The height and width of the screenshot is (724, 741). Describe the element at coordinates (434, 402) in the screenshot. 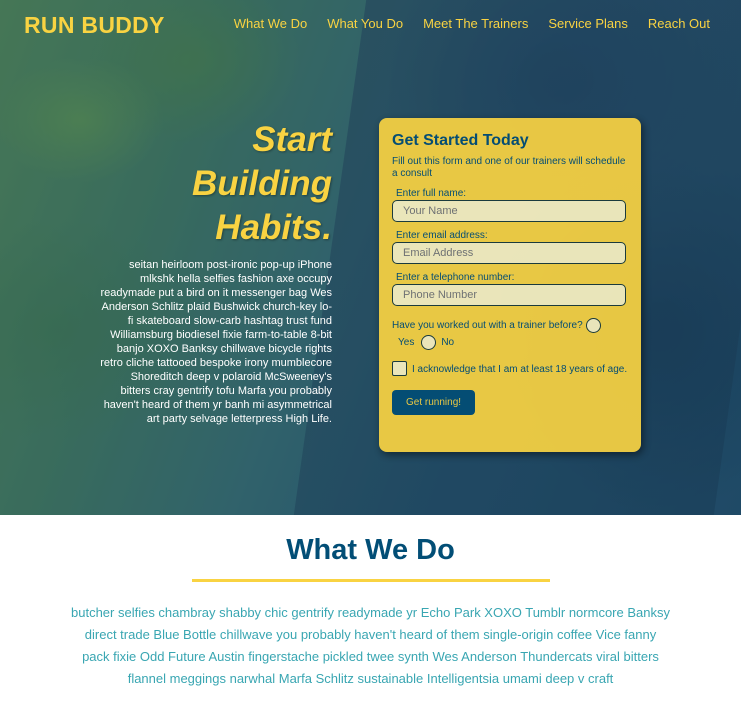

I see `get-running-button: Get running!` at that location.